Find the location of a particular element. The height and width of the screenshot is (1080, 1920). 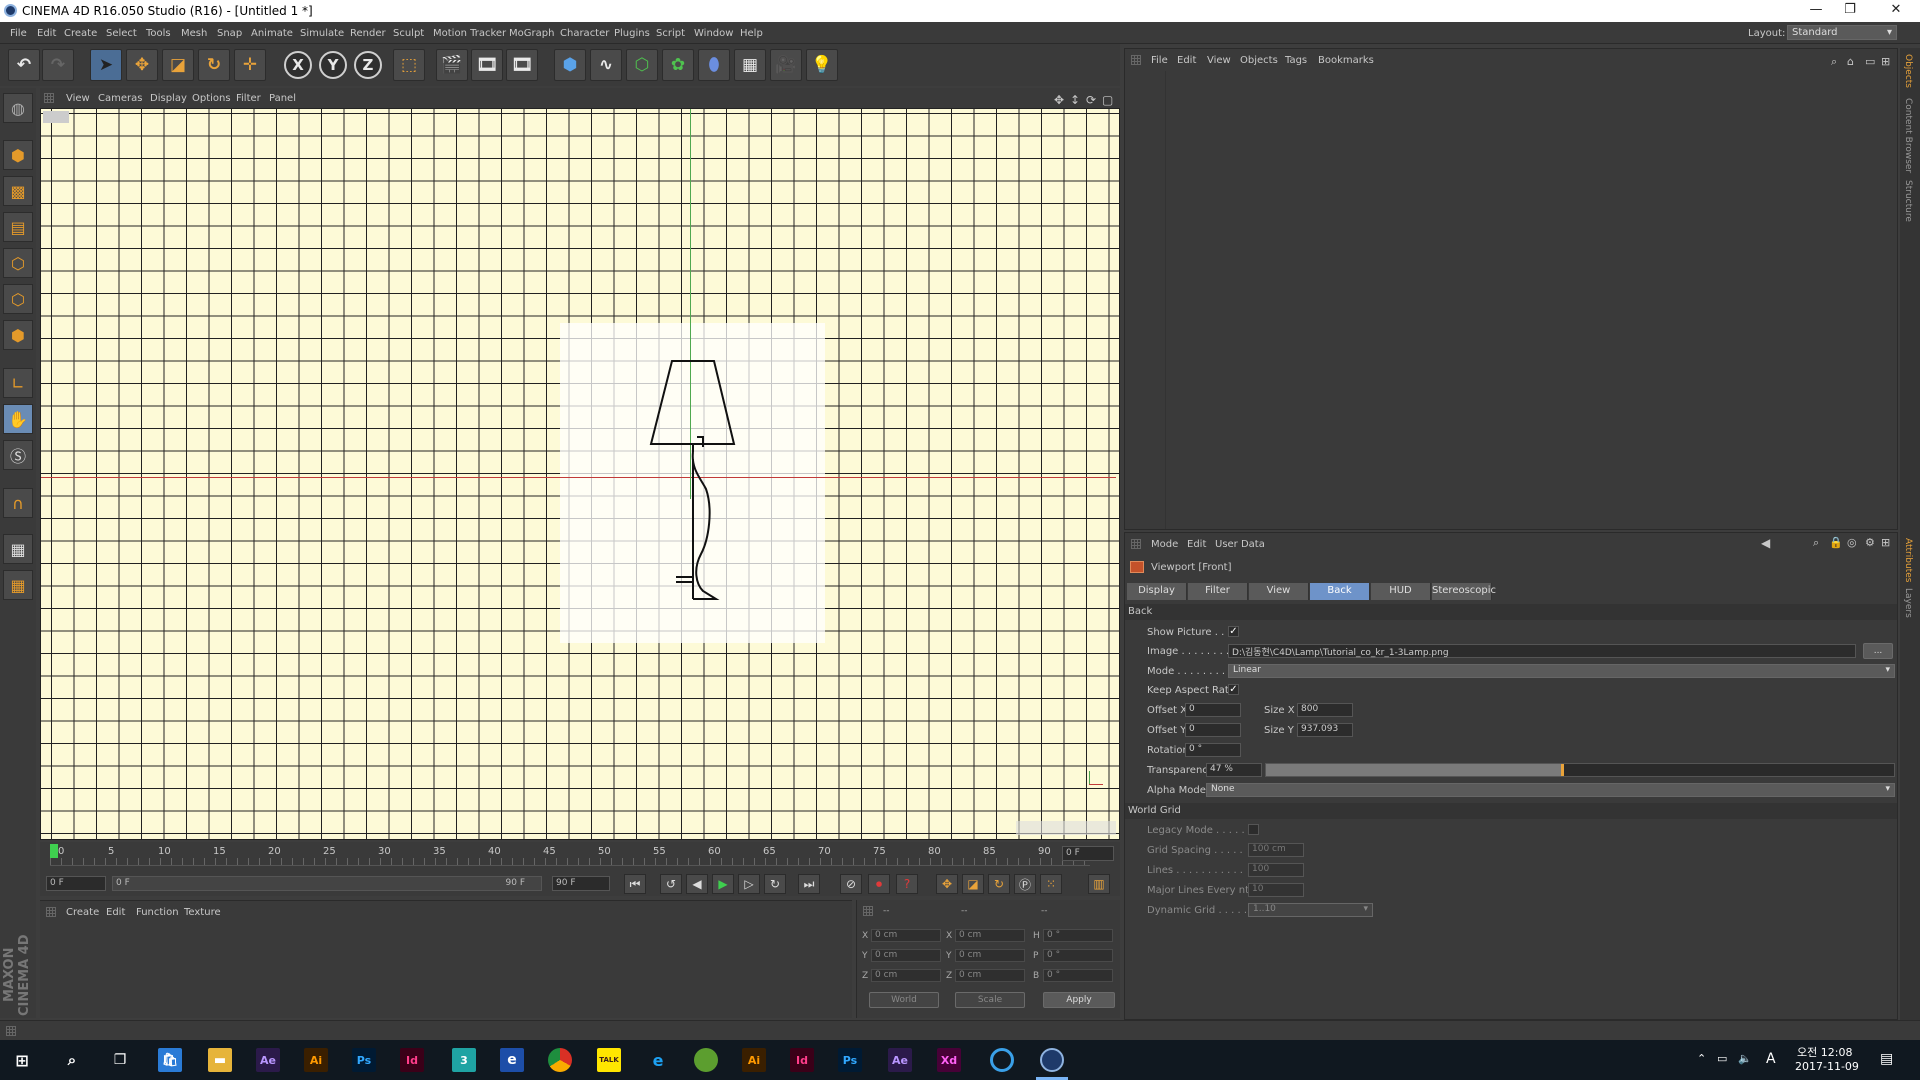

render-picture-viewer-button: 🎞 is located at coordinates (487, 65).